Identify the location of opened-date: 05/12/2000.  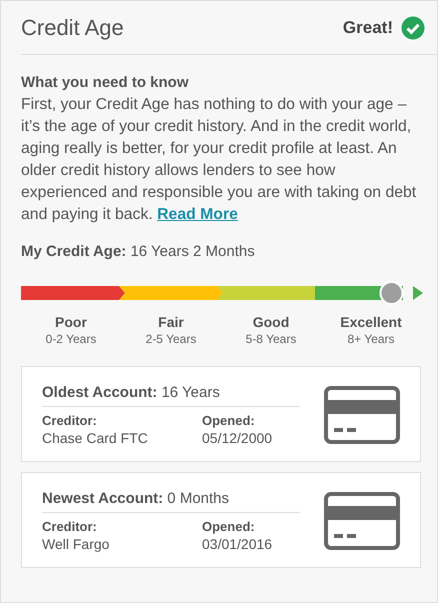
(238, 438).